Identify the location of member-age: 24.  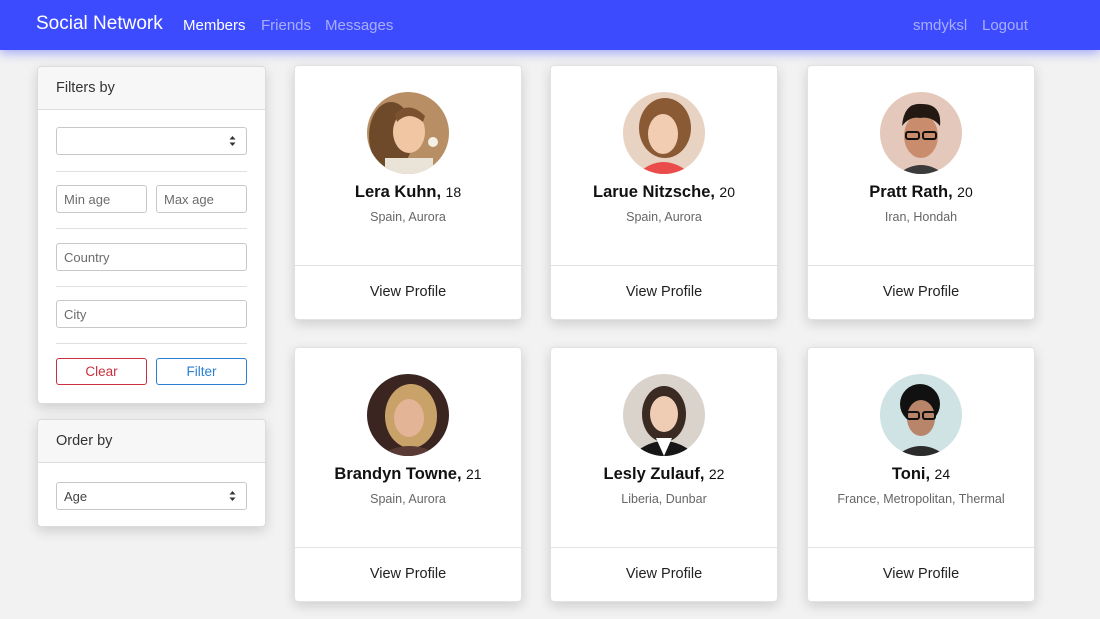
(942, 474).